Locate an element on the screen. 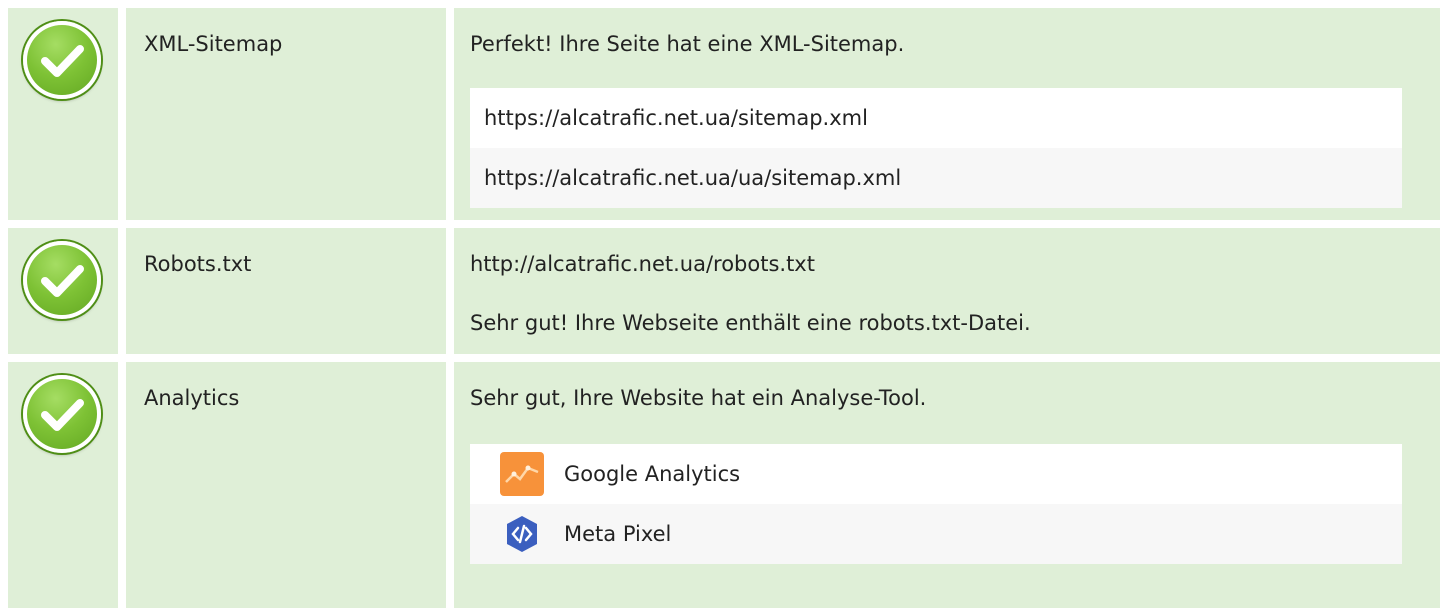  analytics-status-cell is located at coordinates (63, 485).